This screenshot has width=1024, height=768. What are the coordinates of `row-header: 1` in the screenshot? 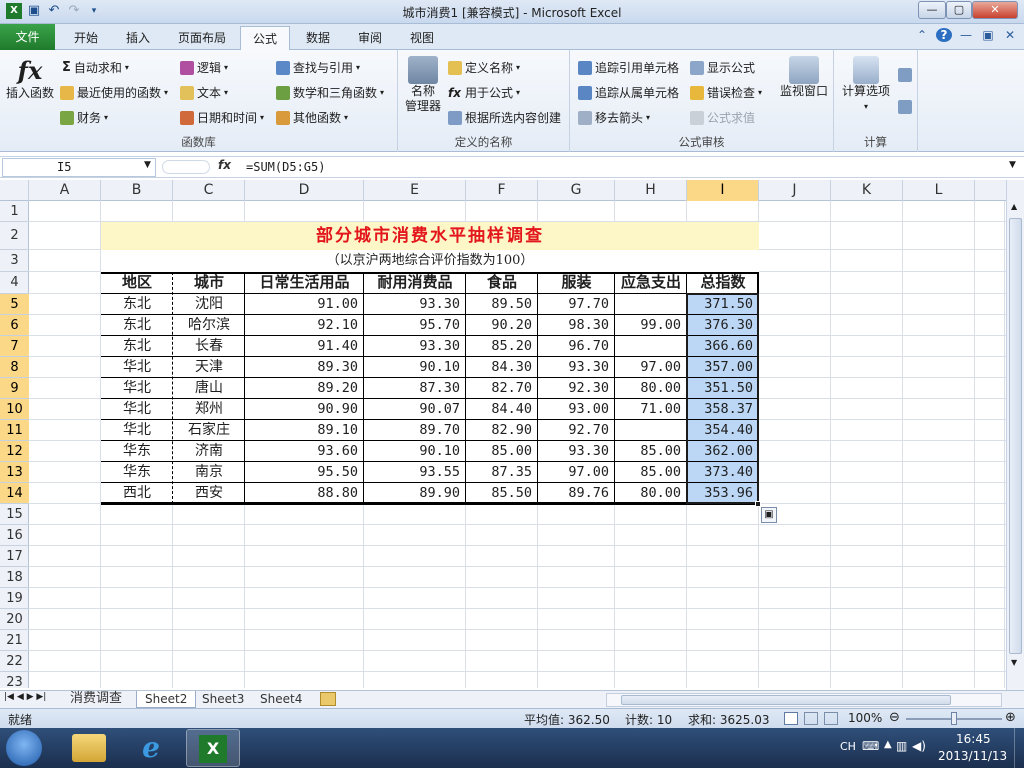 It's located at (14, 211).